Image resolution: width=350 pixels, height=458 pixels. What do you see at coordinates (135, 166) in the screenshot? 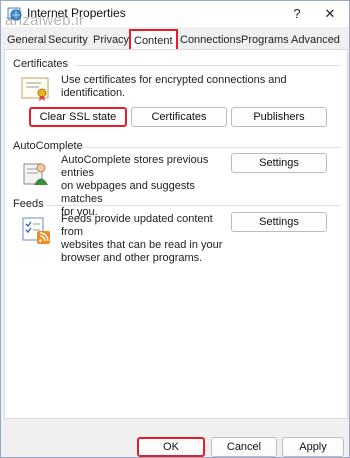
I see `autocomplete-description-line: AutoComplete stores previous entries` at bounding box center [135, 166].